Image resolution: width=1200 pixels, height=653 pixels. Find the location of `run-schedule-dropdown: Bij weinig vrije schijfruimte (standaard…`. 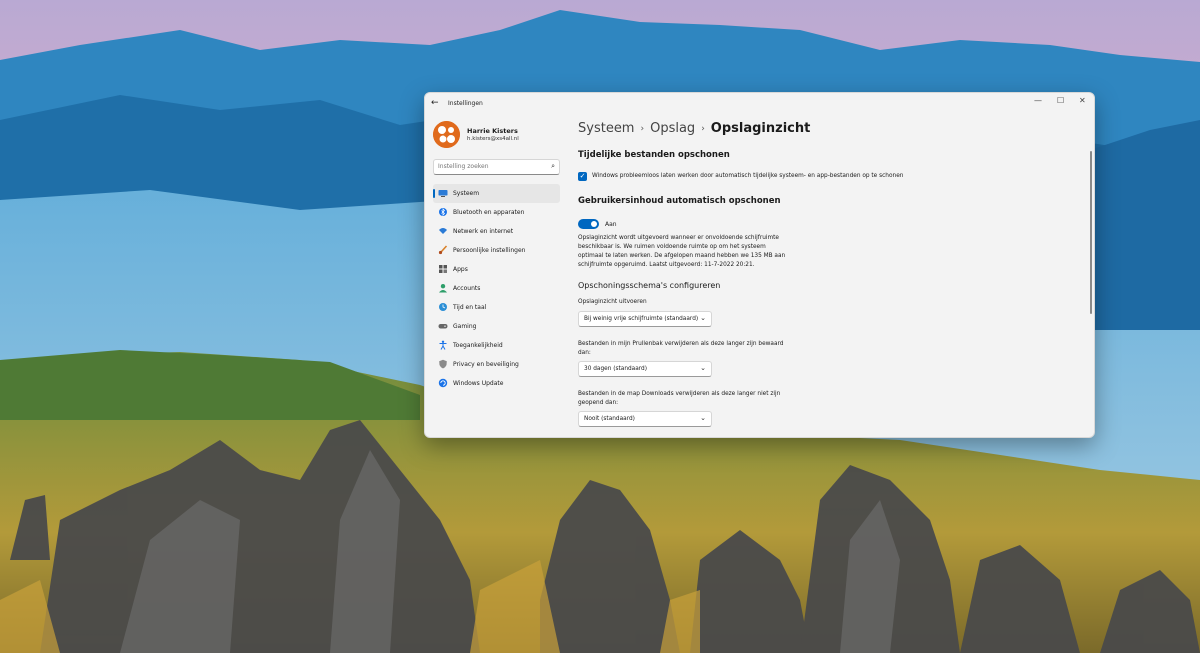

run-schedule-dropdown: Bij weinig vrije schijfruimte (standaard… is located at coordinates (645, 319).